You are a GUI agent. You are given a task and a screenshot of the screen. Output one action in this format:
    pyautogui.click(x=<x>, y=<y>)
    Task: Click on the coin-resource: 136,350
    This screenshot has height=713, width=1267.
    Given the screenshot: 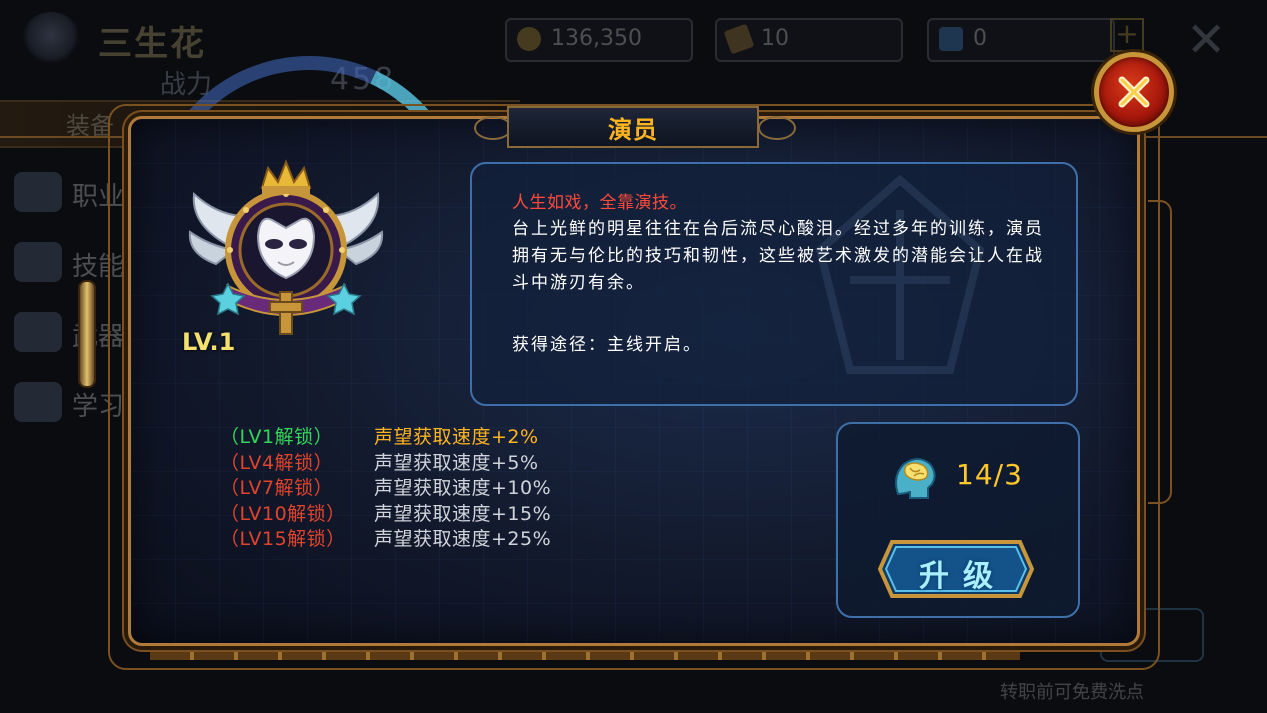 What is the action you would take?
    pyautogui.click(x=599, y=40)
    